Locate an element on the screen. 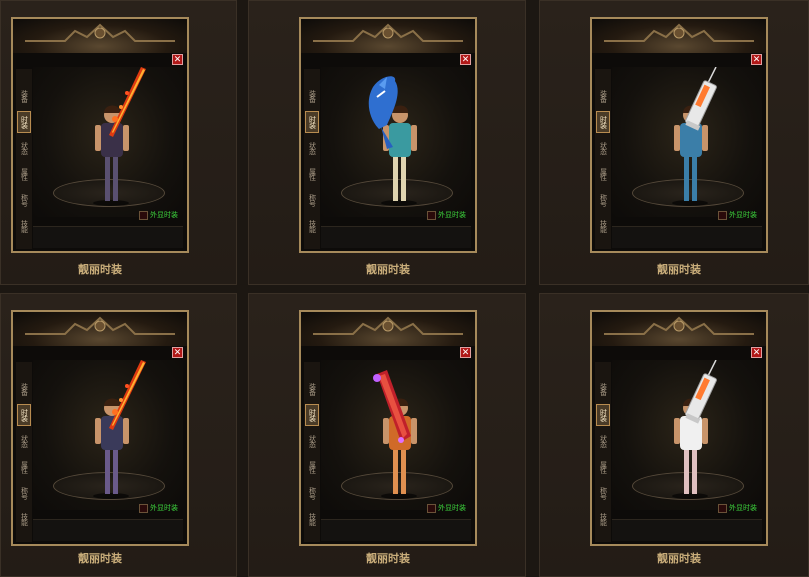  fashion-card: ✕ 装备 时装 状态 属性 称号 技能 外显时装 靓丽时装 is located at coordinates (118, 435).